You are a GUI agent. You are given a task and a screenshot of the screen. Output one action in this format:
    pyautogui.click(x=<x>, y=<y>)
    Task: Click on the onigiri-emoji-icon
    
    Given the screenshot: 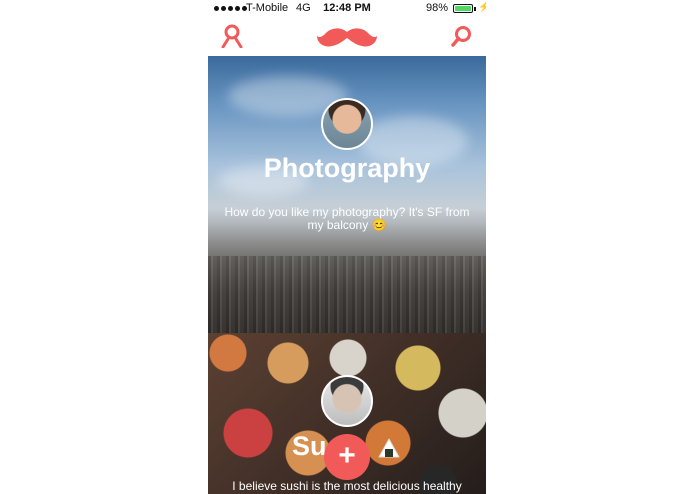 What is the action you would take?
    pyautogui.click(x=389, y=448)
    